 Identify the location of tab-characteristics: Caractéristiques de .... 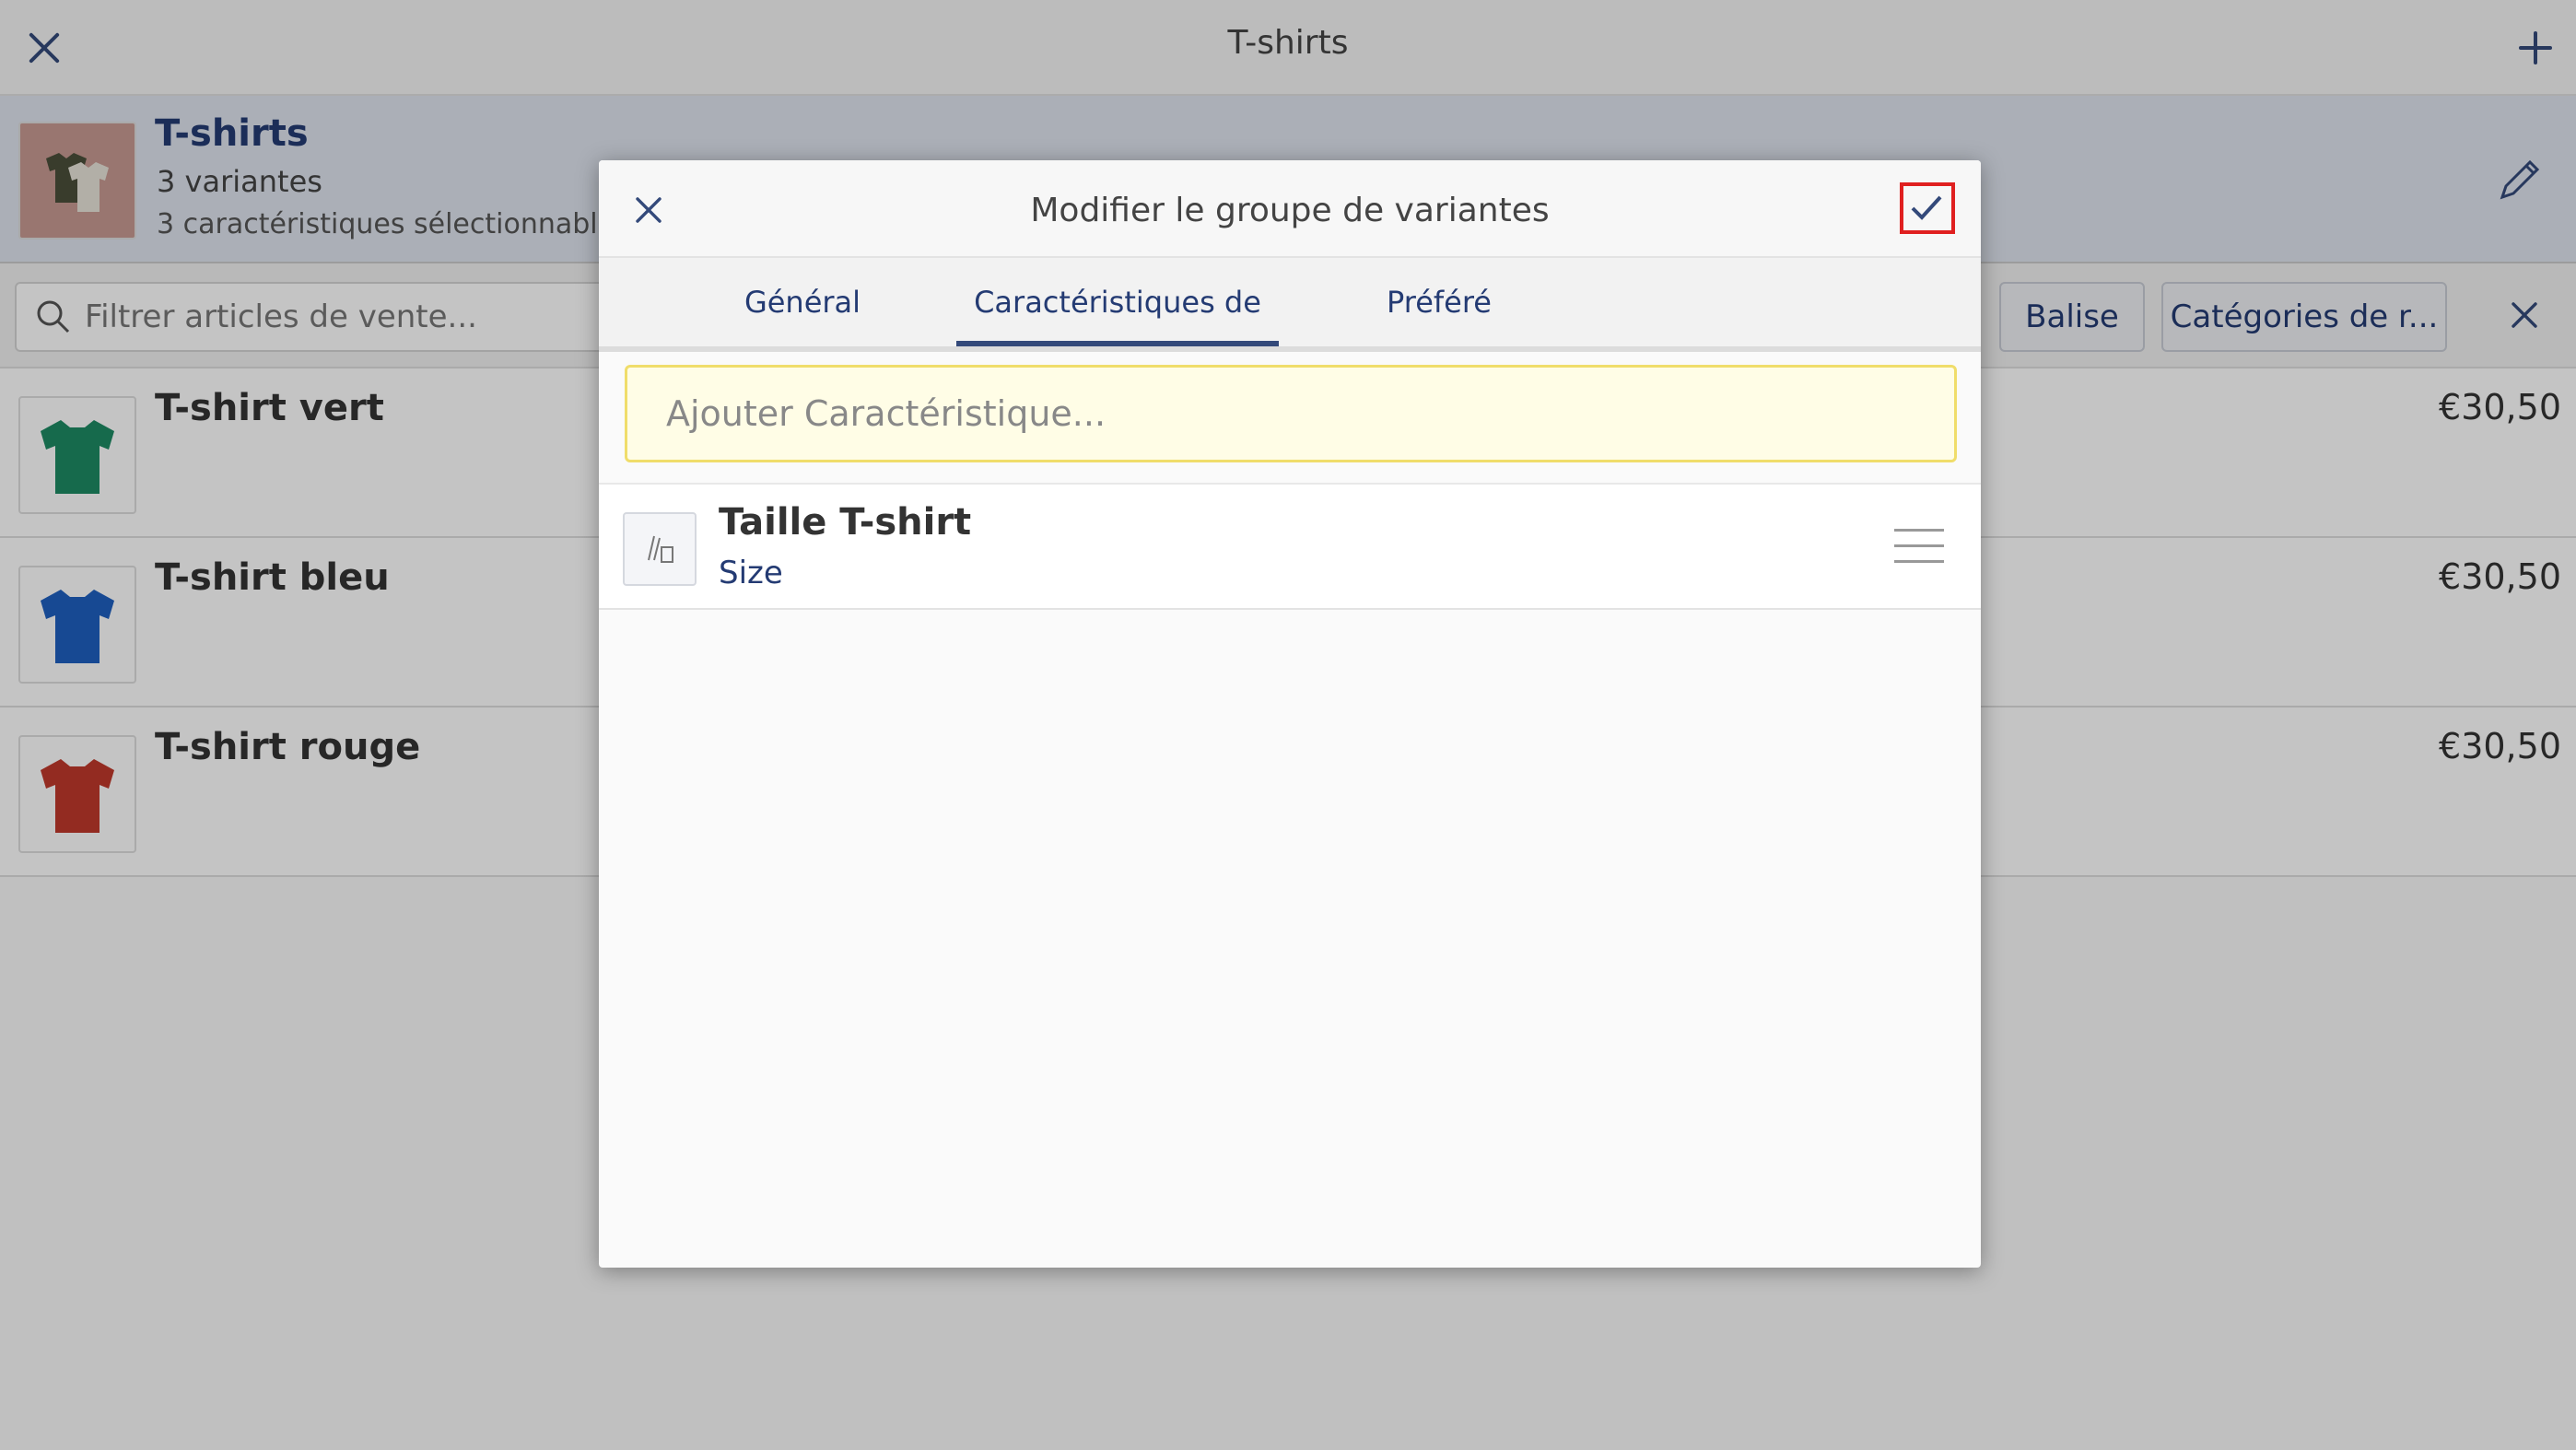
(1117, 333).